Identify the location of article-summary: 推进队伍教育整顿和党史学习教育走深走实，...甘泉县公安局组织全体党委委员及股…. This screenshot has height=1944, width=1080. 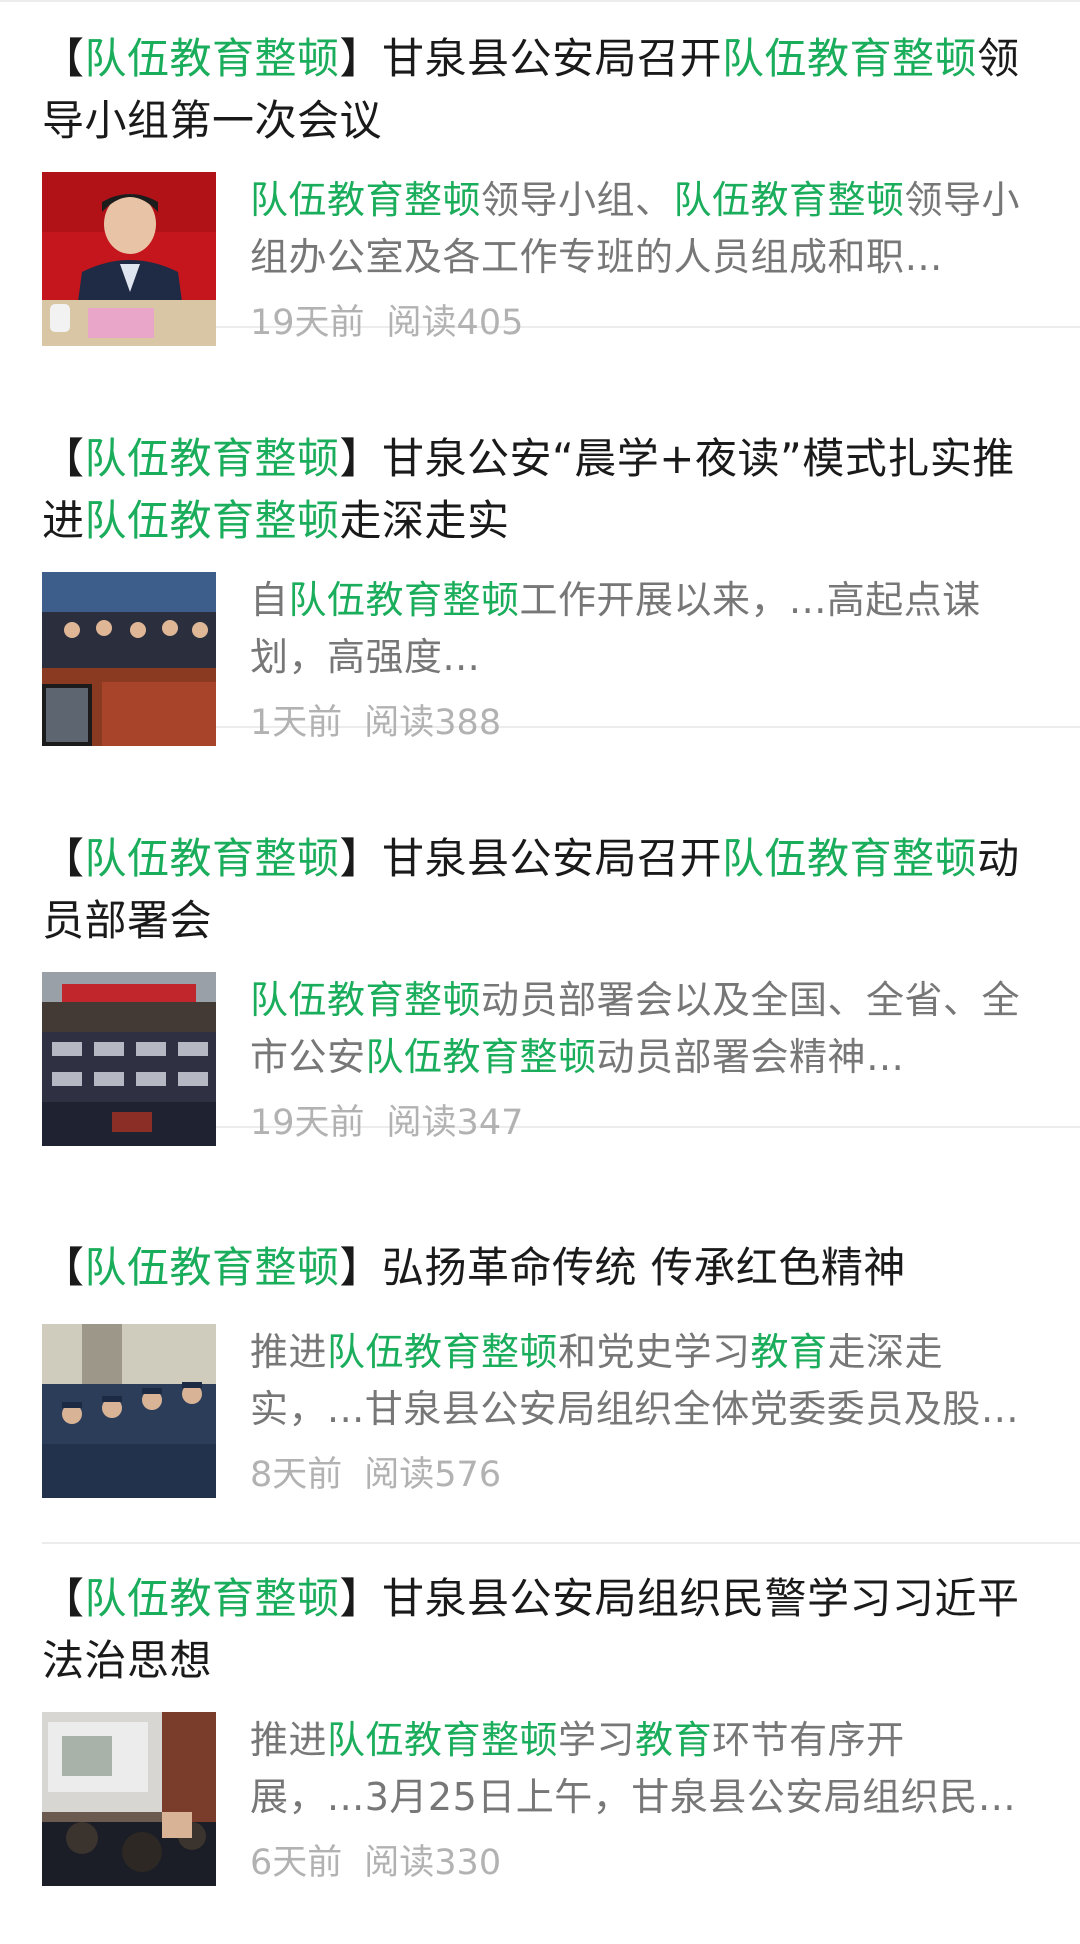
(644, 1381).